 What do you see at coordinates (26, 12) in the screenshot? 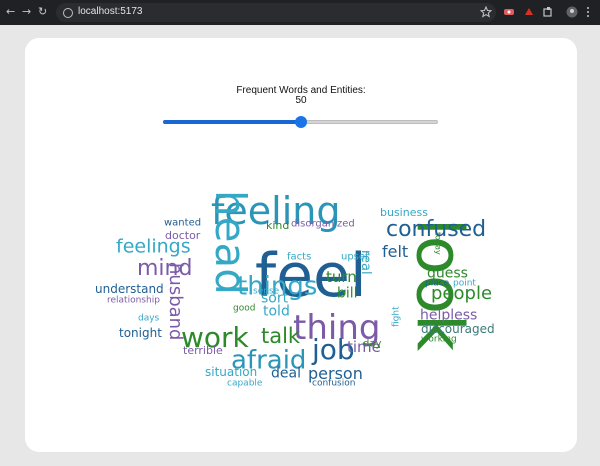
I see `forward-icon: →` at bounding box center [26, 12].